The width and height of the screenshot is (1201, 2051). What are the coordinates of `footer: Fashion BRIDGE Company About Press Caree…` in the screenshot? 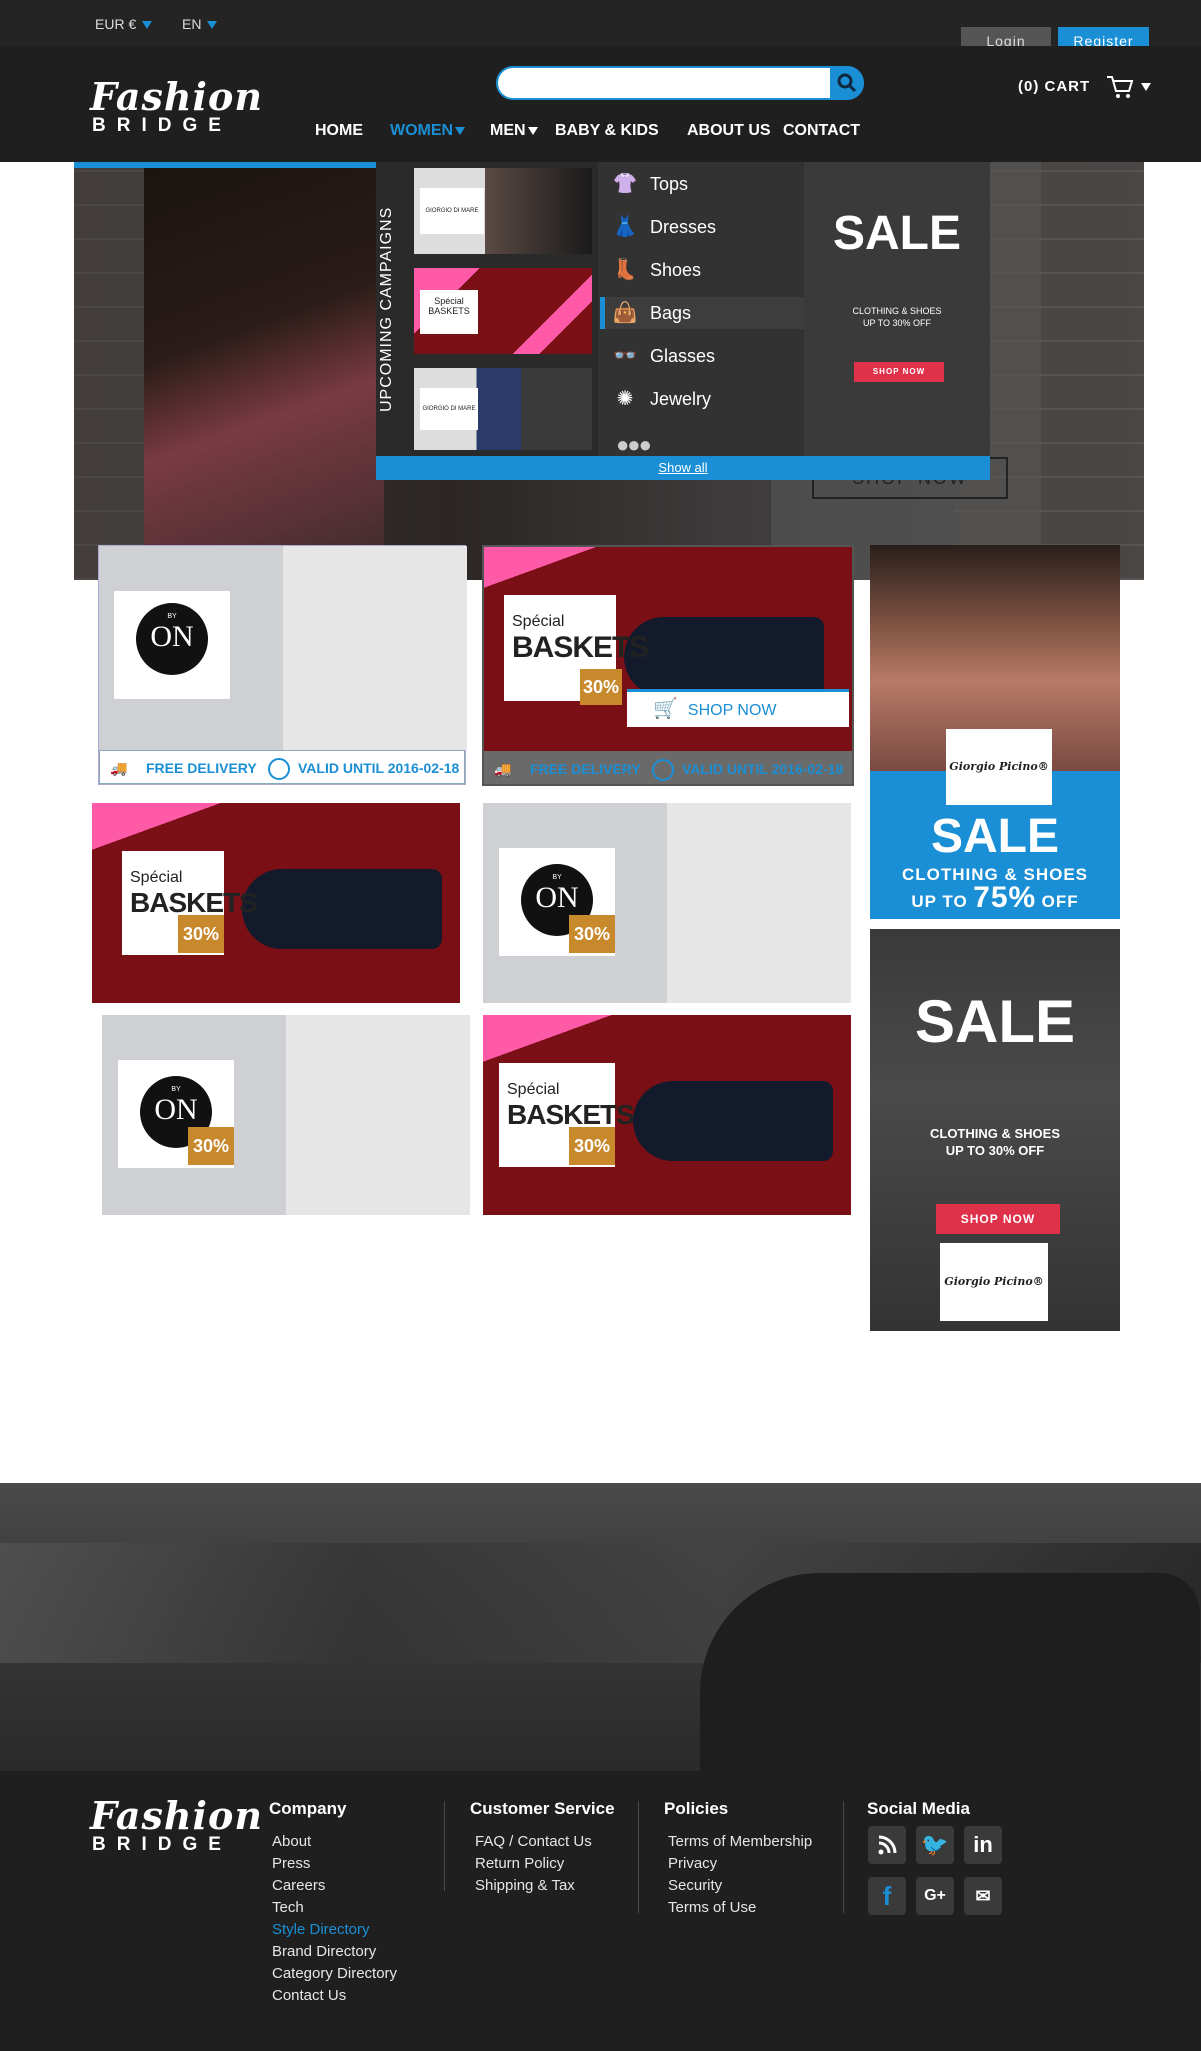 It's located at (600, 1911).